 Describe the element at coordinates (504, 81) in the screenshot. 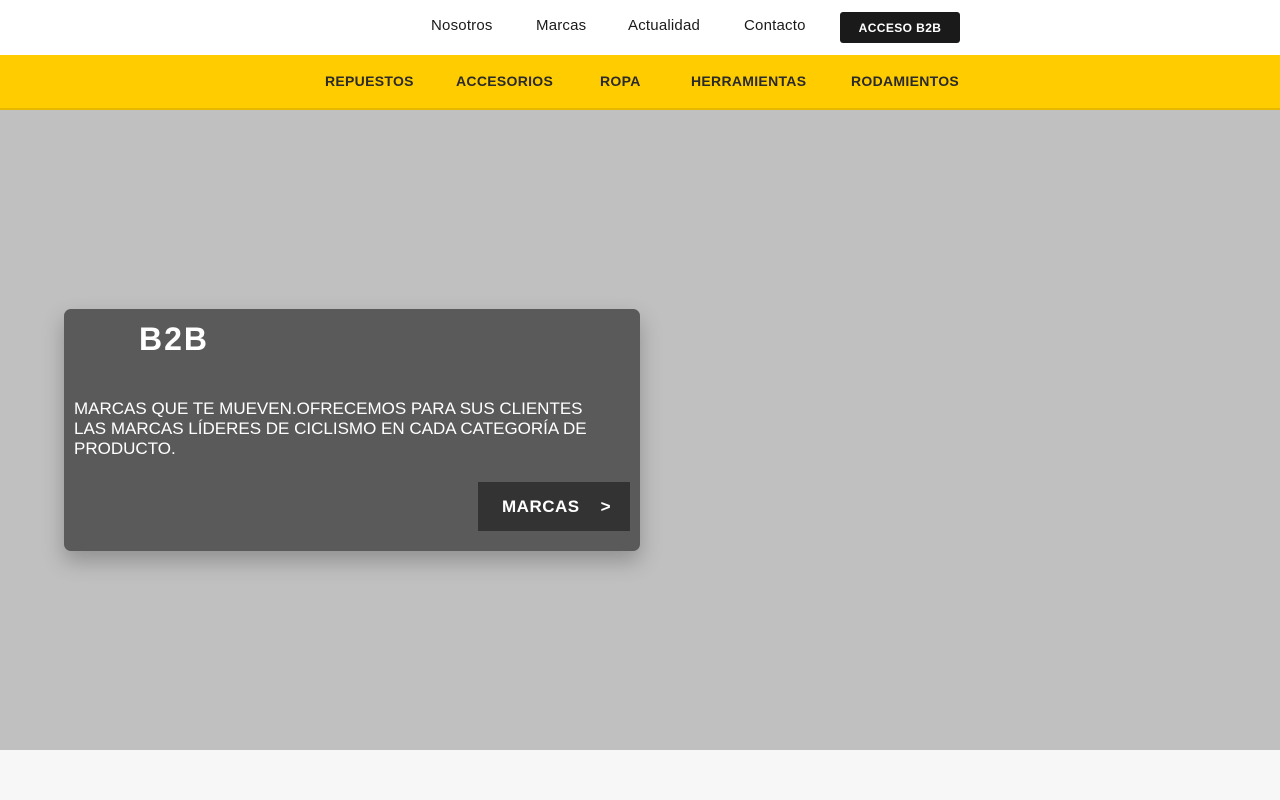

I see `category-link-accesorios: ACCESORIOS` at that location.